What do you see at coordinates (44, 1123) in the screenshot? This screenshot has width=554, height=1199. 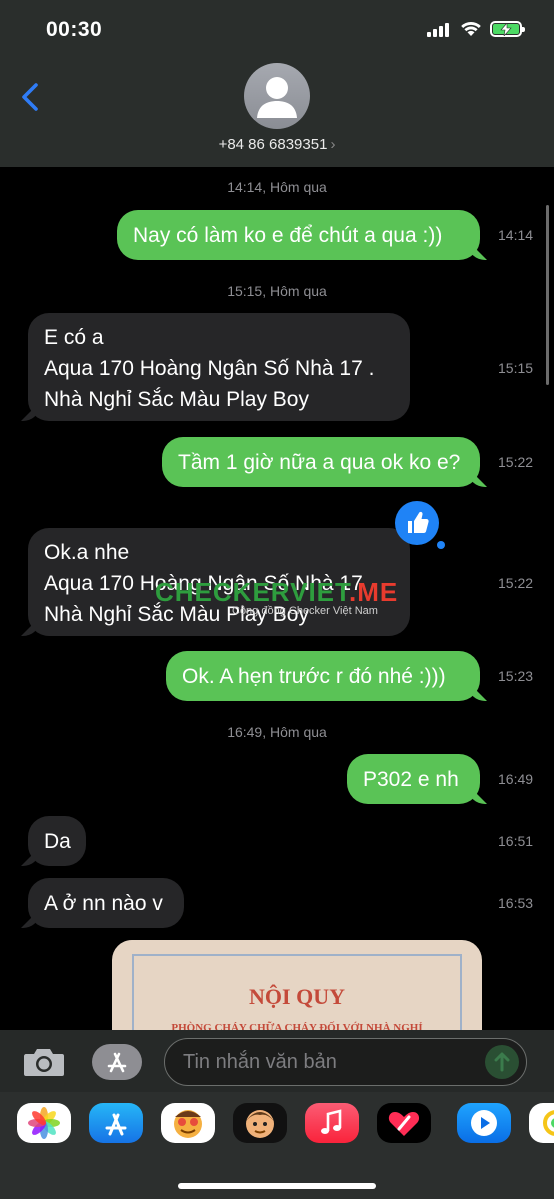 I see `photos-app-icon` at bounding box center [44, 1123].